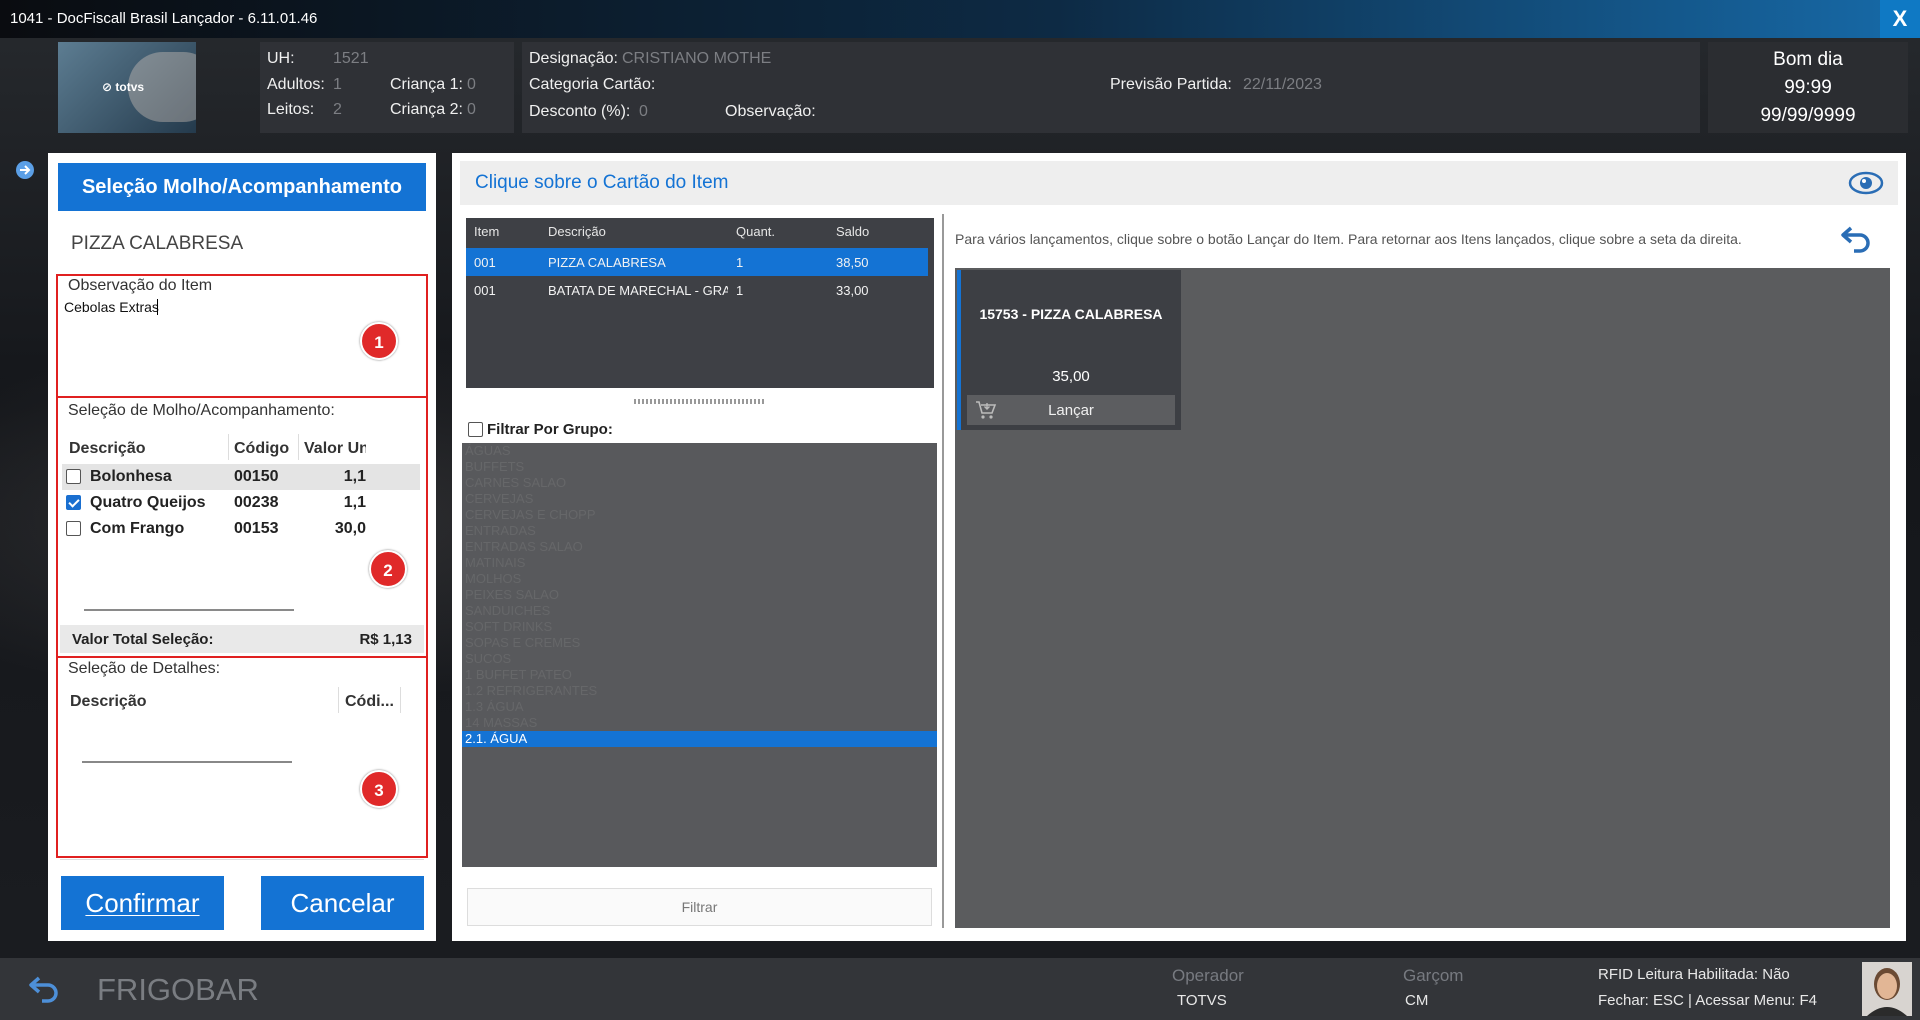 Image resolution: width=1920 pixels, height=1020 pixels. What do you see at coordinates (148, 502) in the screenshot?
I see `row-desc: Quatro Queijos` at bounding box center [148, 502].